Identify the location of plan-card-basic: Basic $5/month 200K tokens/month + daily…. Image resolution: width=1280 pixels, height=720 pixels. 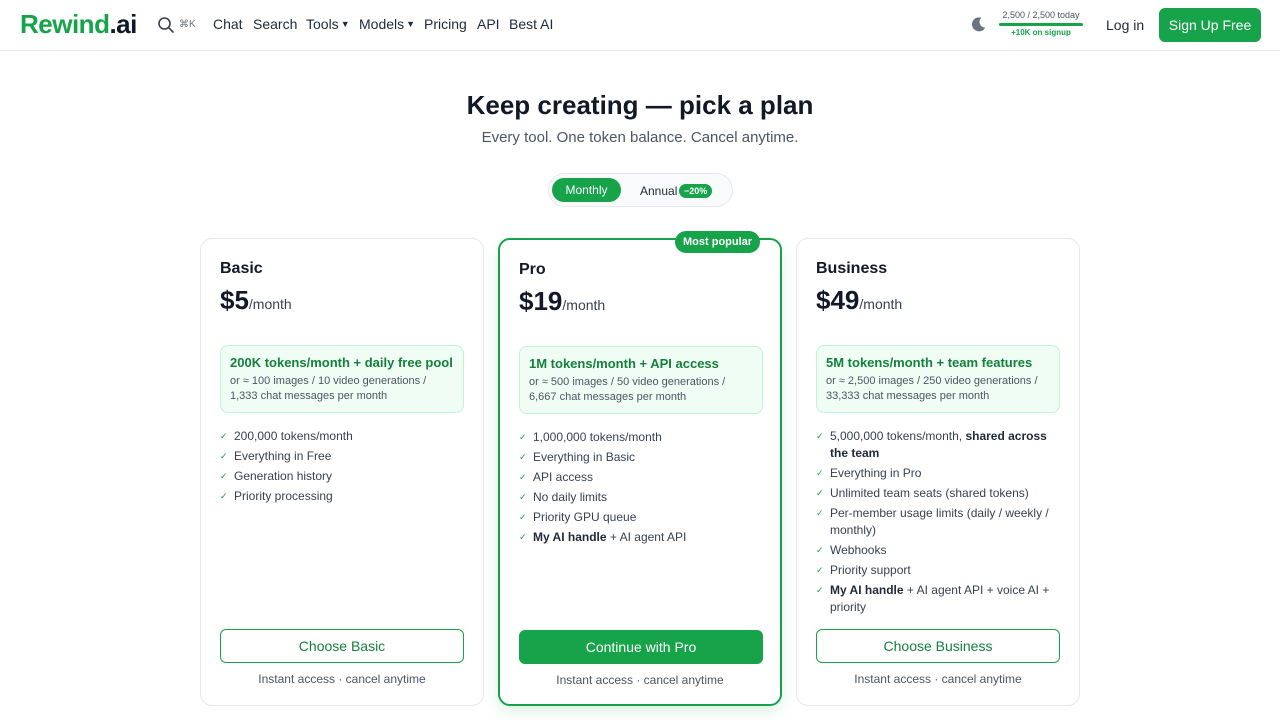
(342, 472).